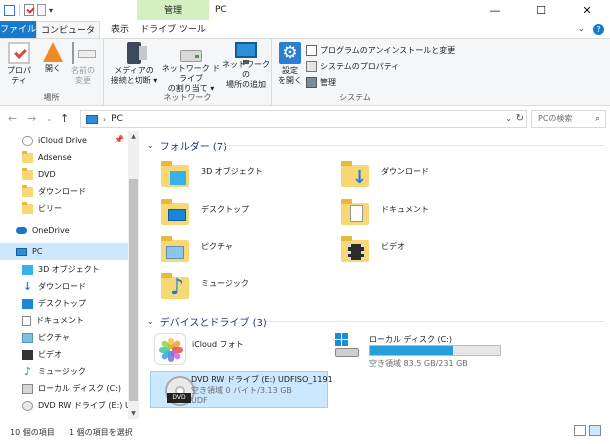 The image size is (610, 444). I want to click on 3d-objects-icon, so click(27, 269).